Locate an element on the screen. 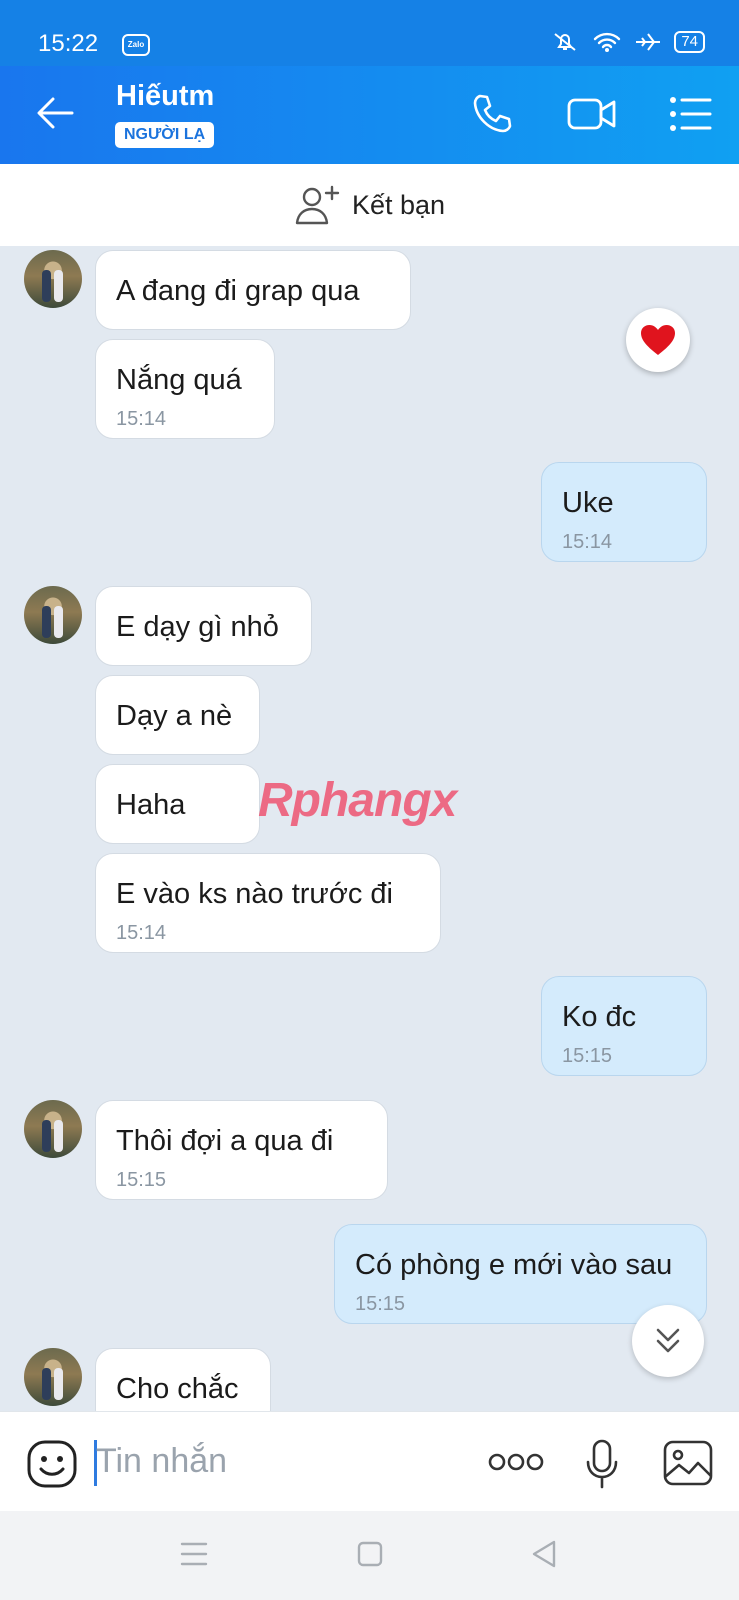 Image resolution: width=739 pixels, height=1600 pixels. system-nav-bar is located at coordinates (369, 1555).